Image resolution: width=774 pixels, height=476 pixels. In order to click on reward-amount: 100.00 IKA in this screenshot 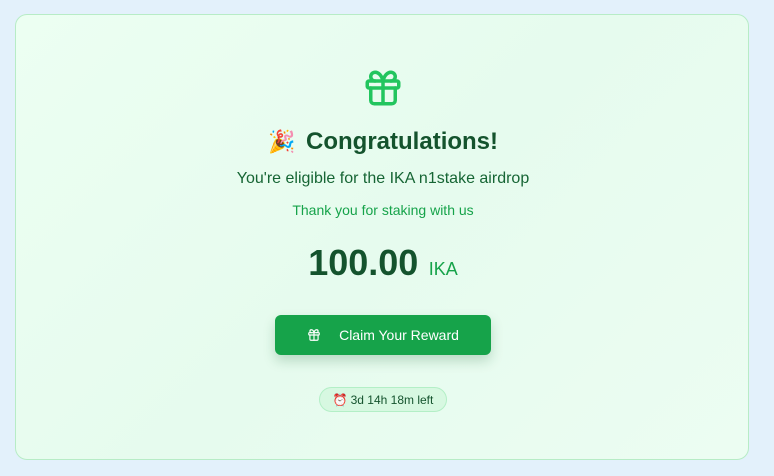, I will do `click(383, 267)`.